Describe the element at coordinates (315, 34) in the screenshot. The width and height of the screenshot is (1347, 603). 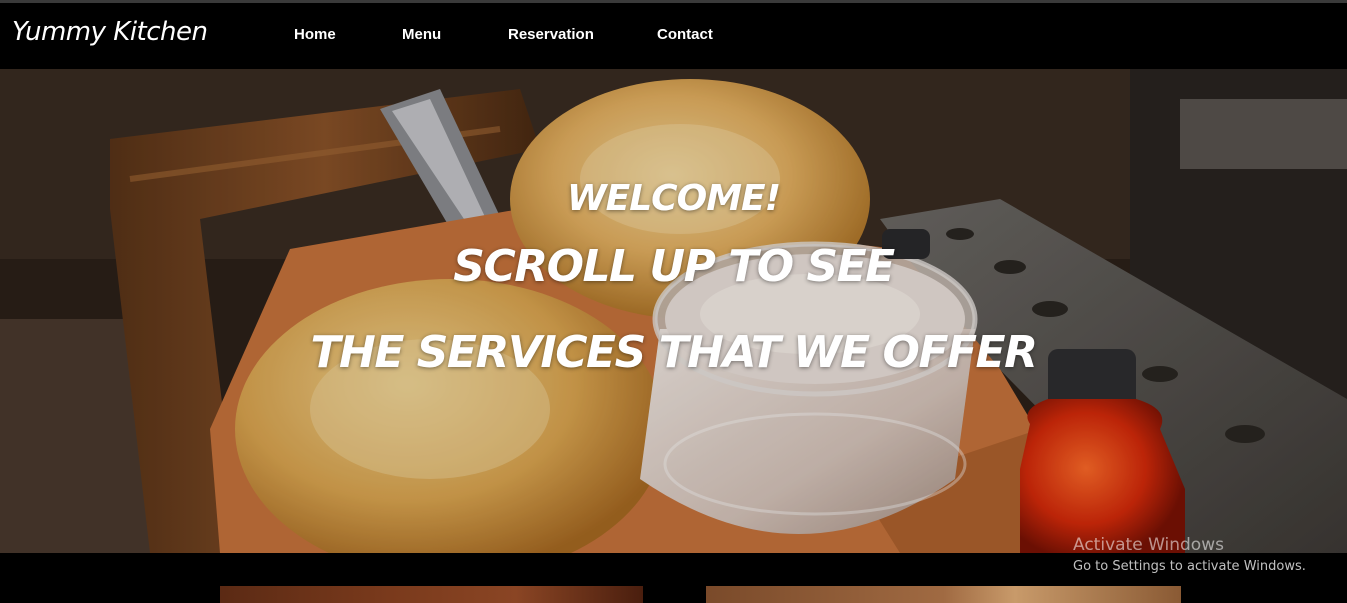
I see `nav-home-link: Home` at that location.